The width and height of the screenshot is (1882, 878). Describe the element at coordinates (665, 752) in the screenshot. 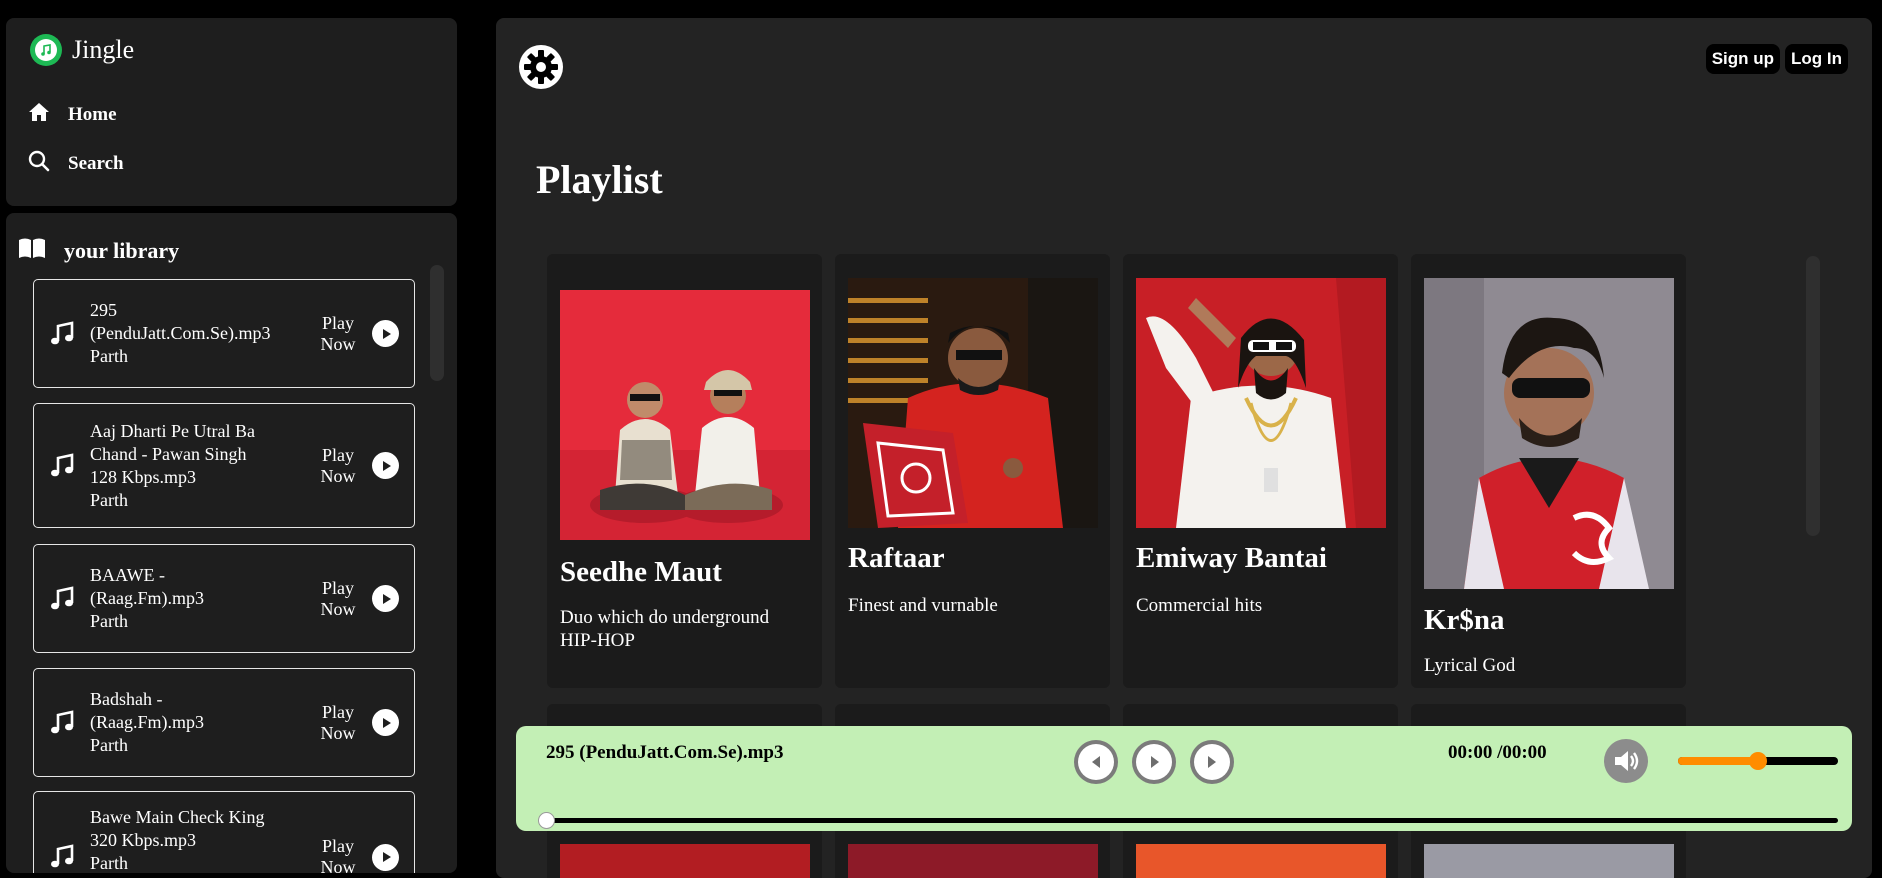

I see `now-playing-title: 295 (PenduJatt.Com.Se).mp3` at that location.